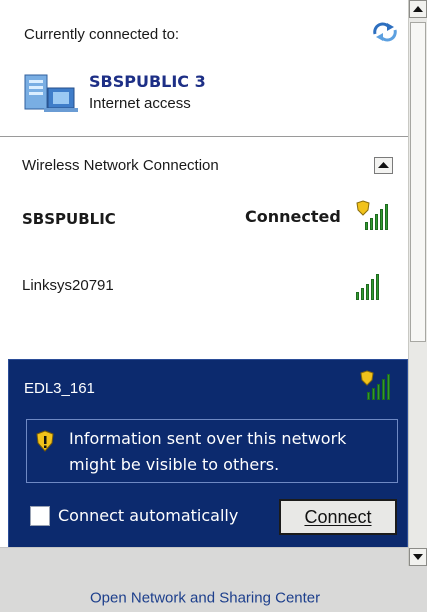 Image resolution: width=427 pixels, height=612 pixels. Describe the element at coordinates (174, 464) in the screenshot. I see `warning-line-2: might be visible to others.` at that location.